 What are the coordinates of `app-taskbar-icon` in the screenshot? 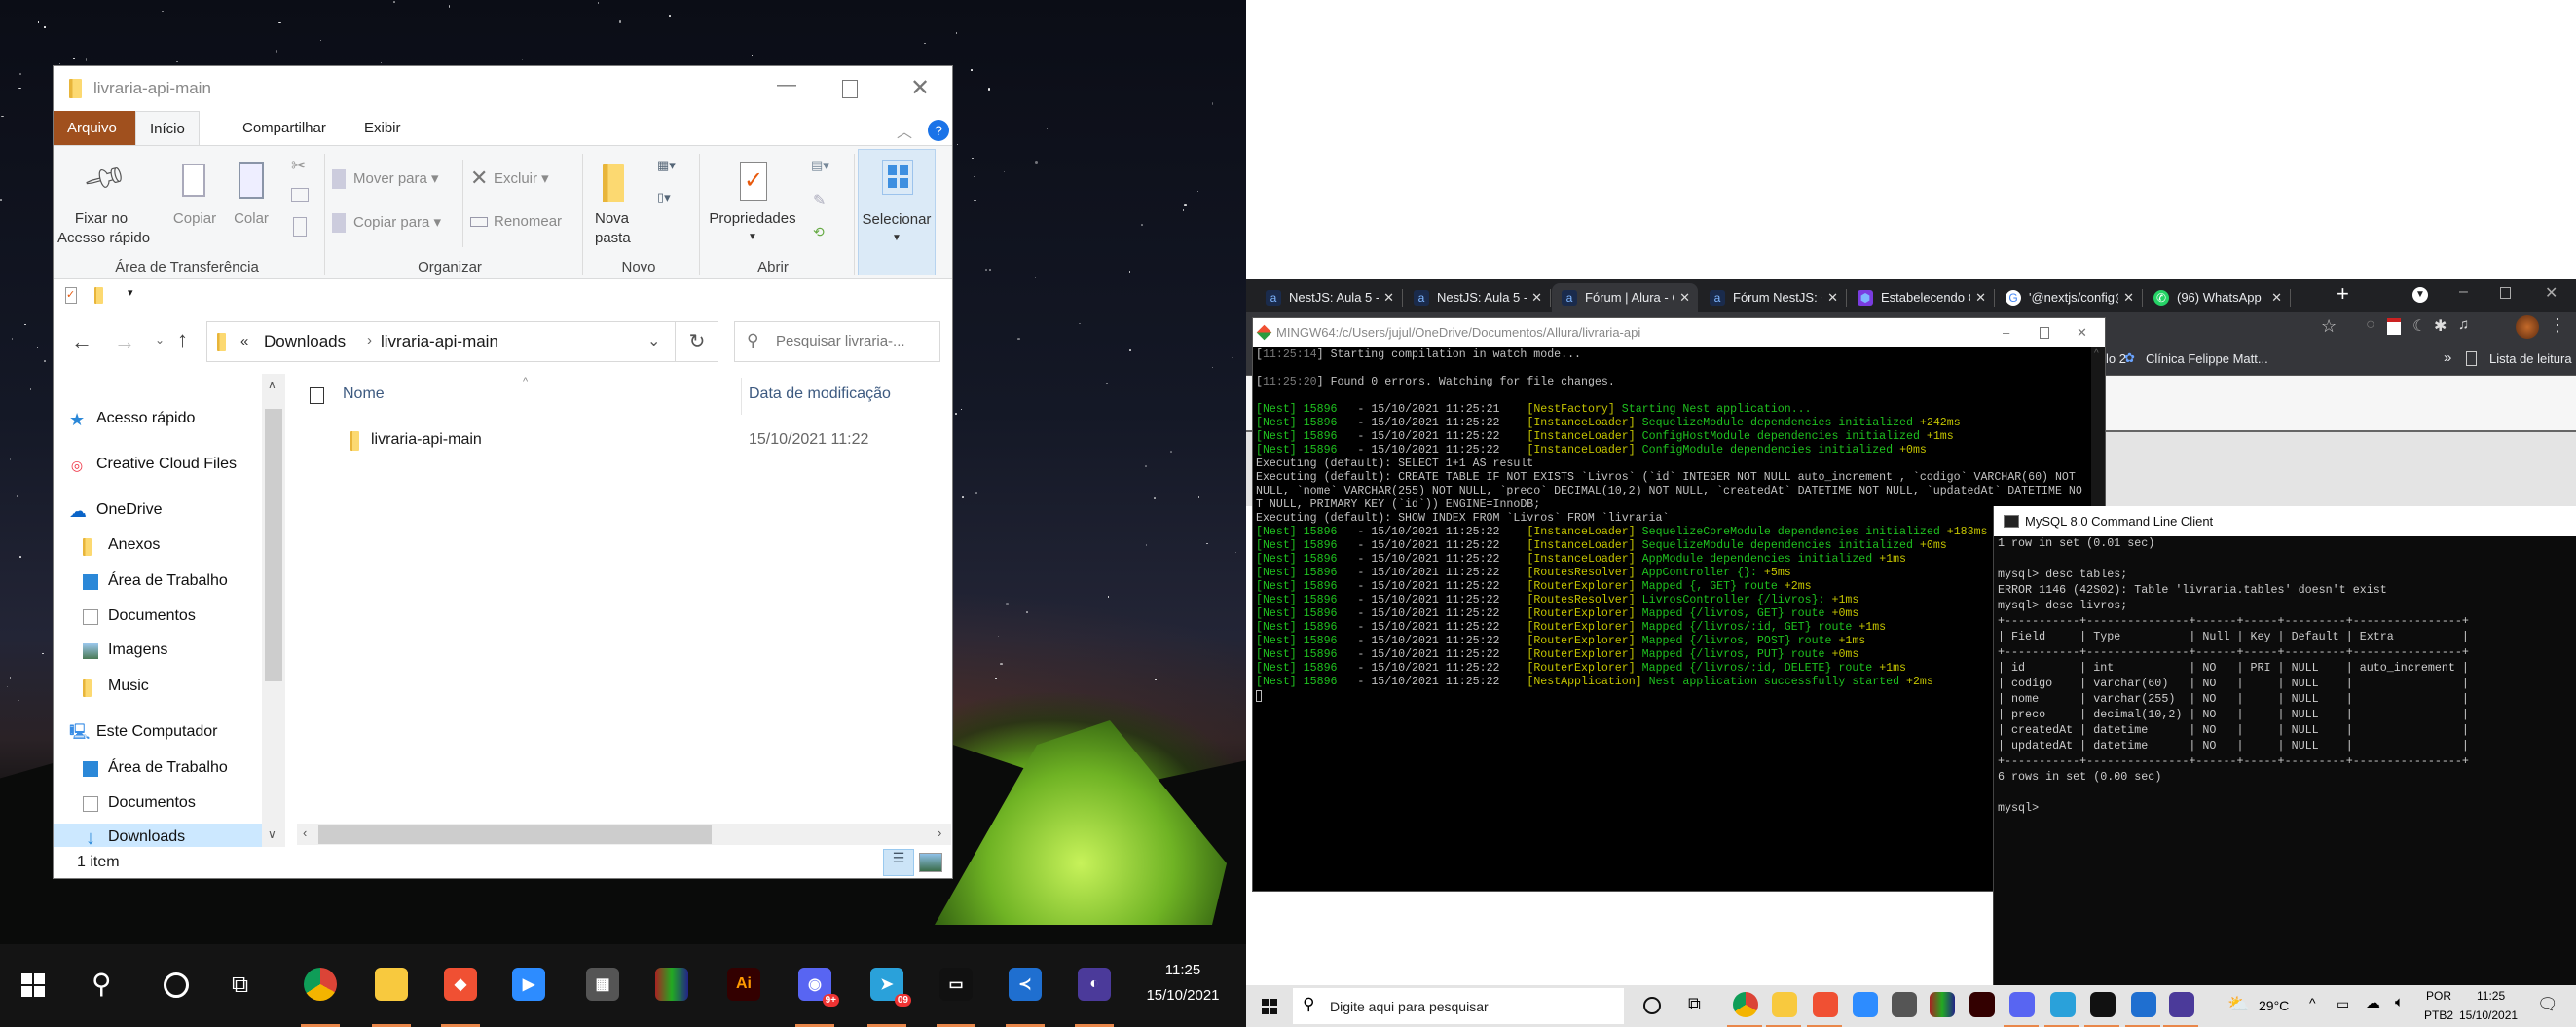 It's located at (2181, 1004).